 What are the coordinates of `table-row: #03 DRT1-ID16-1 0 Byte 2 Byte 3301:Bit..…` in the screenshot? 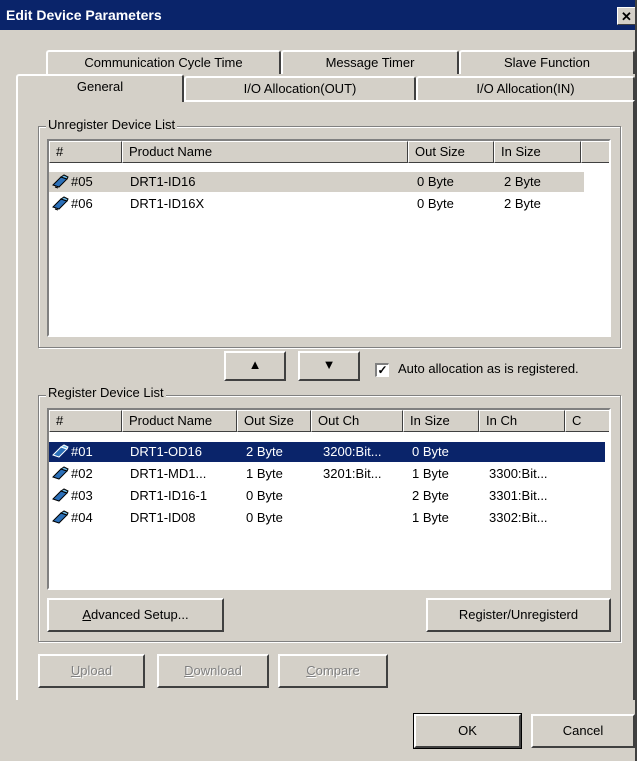 It's located at (327, 496).